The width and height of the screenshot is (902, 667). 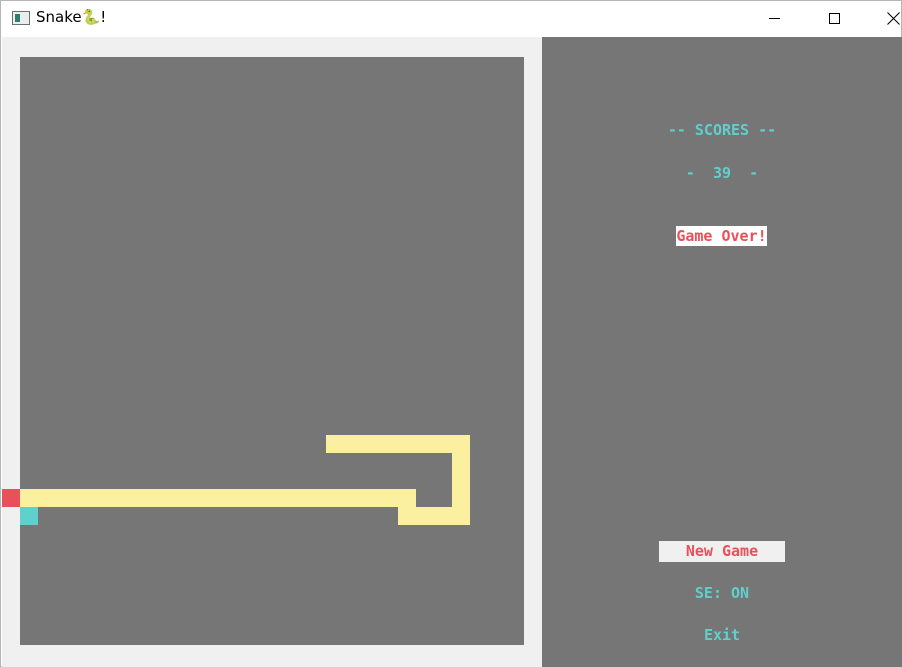 I want to click on close-icon, so click(x=893, y=18).